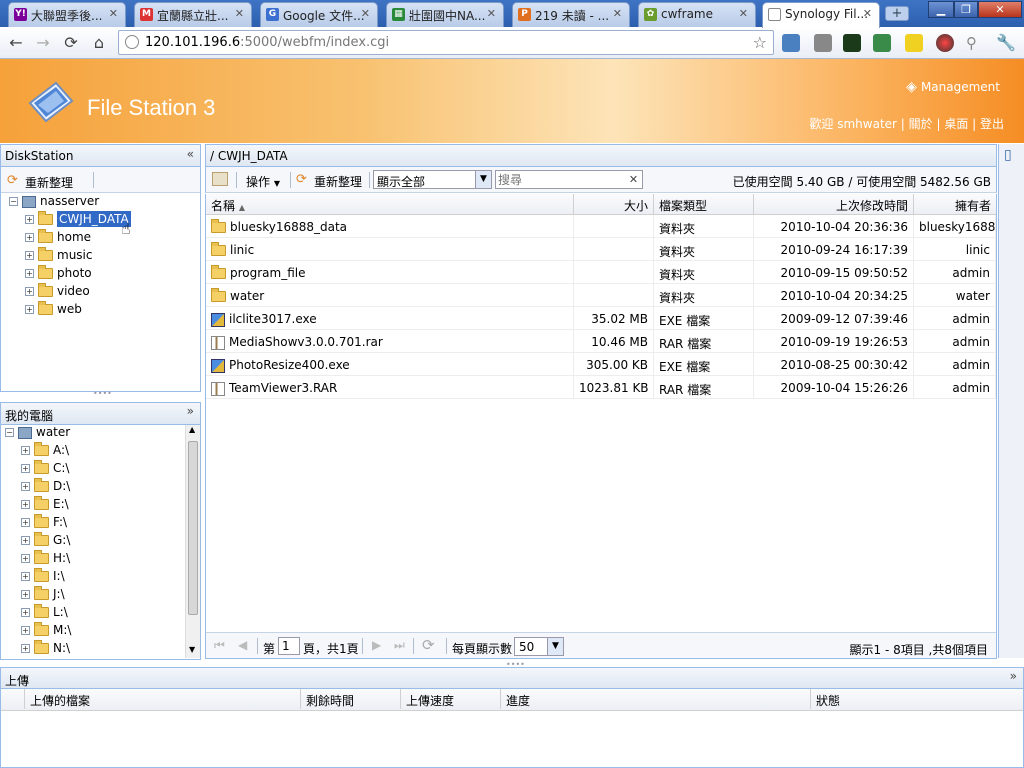 The image size is (1024, 768). Describe the element at coordinates (897, 13) in the screenshot. I see `new-tab-button: +` at that location.